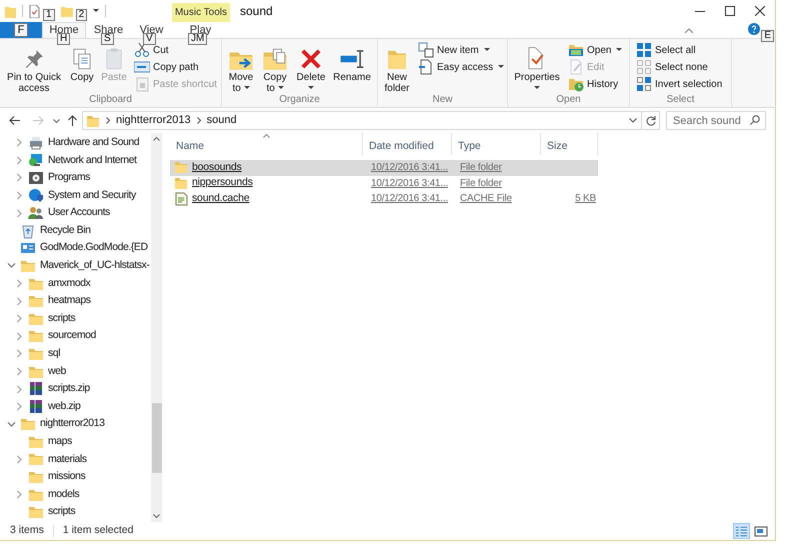 This screenshot has width=789, height=551. I want to click on tree-item: Programs, so click(75, 178).